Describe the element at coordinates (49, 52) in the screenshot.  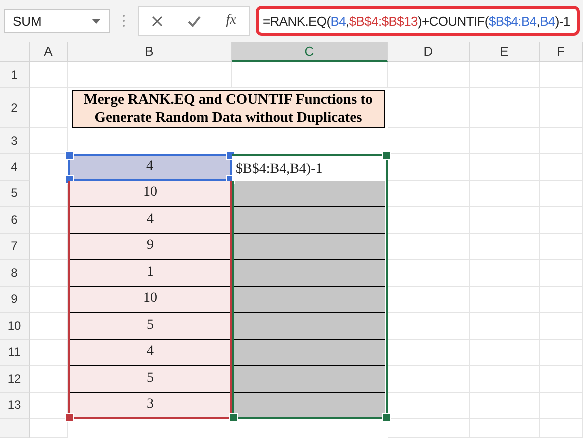
I see `column-header: A` at that location.